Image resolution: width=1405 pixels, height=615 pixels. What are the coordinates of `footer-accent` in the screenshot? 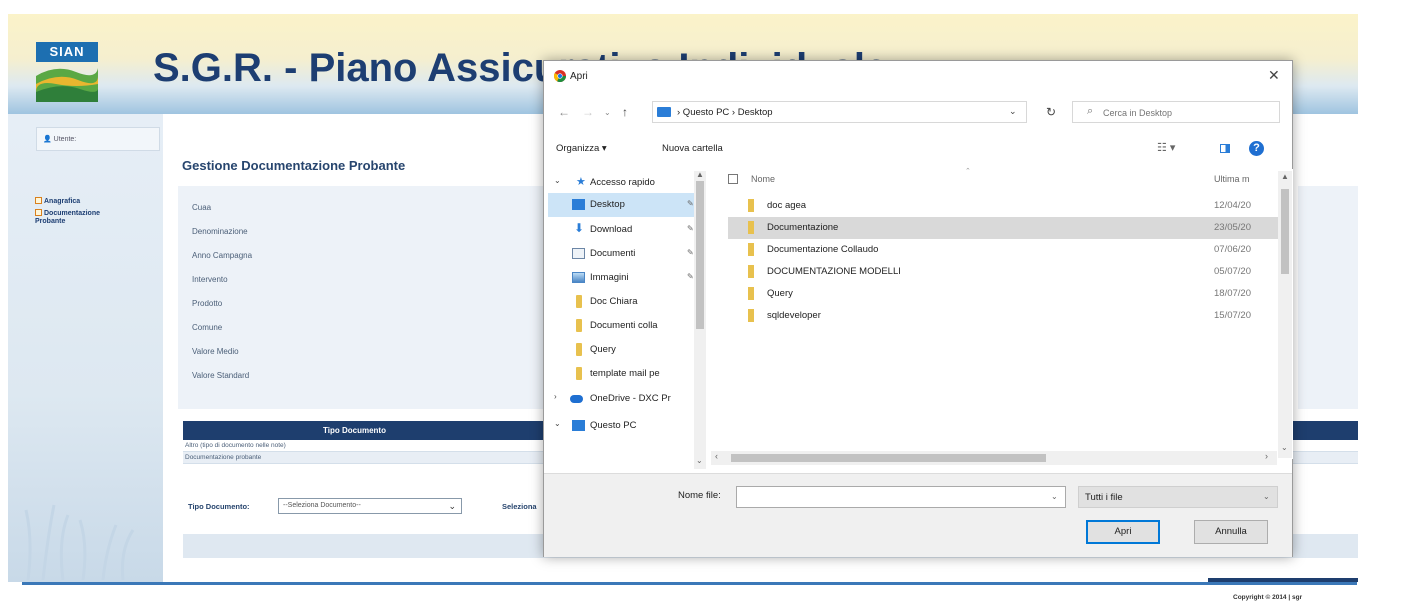 It's located at (1283, 580).